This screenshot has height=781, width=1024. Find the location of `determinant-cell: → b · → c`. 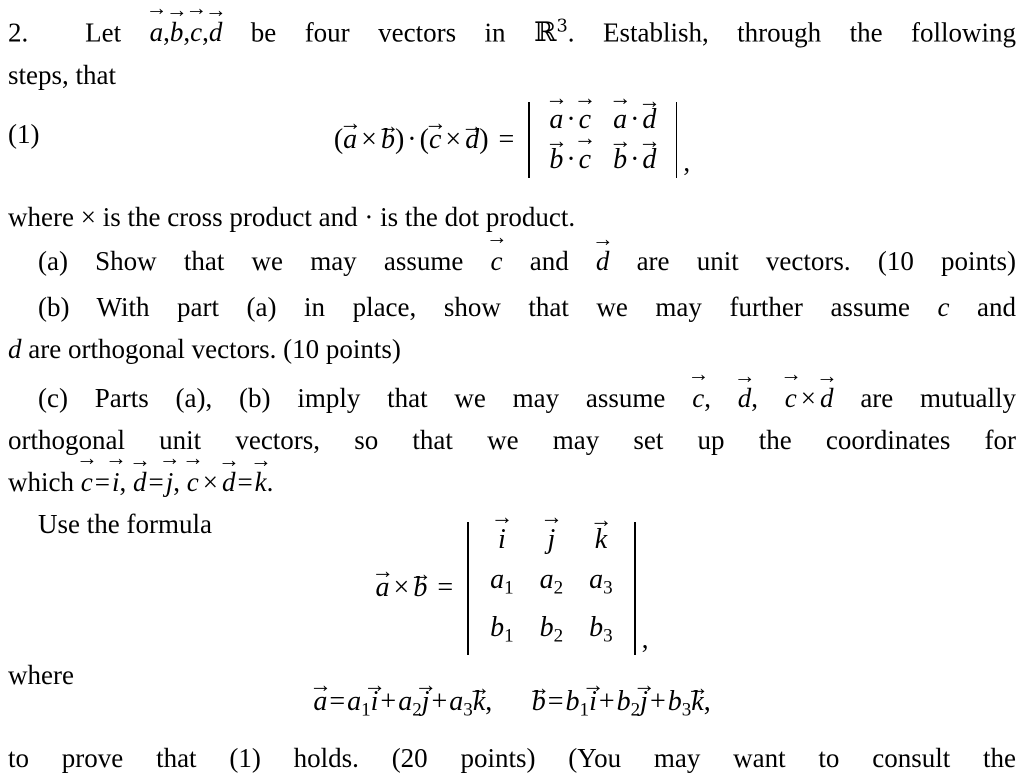

determinant-cell: → b · → c is located at coordinates (570, 150).